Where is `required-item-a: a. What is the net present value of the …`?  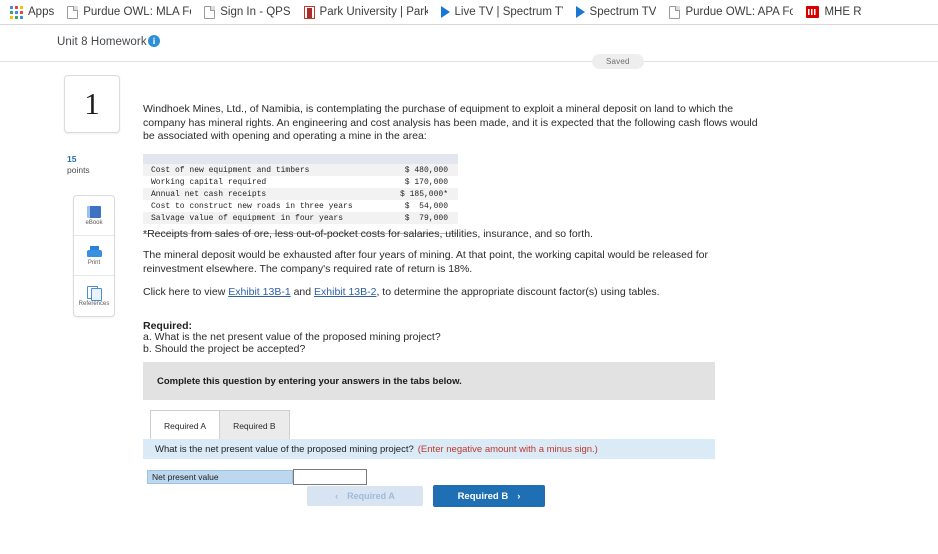
required-item-a: a. What is the net present value of the … is located at coordinates (292, 337).